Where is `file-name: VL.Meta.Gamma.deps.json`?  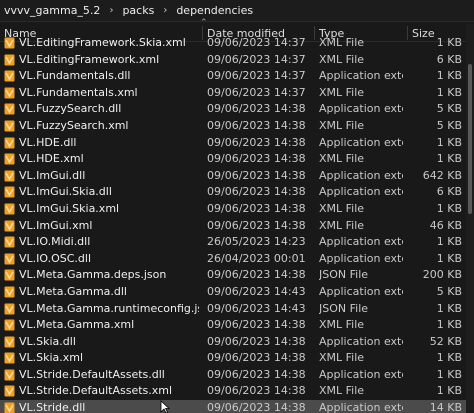 file-name: VL.Meta.Gamma.deps.json is located at coordinates (93, 275).